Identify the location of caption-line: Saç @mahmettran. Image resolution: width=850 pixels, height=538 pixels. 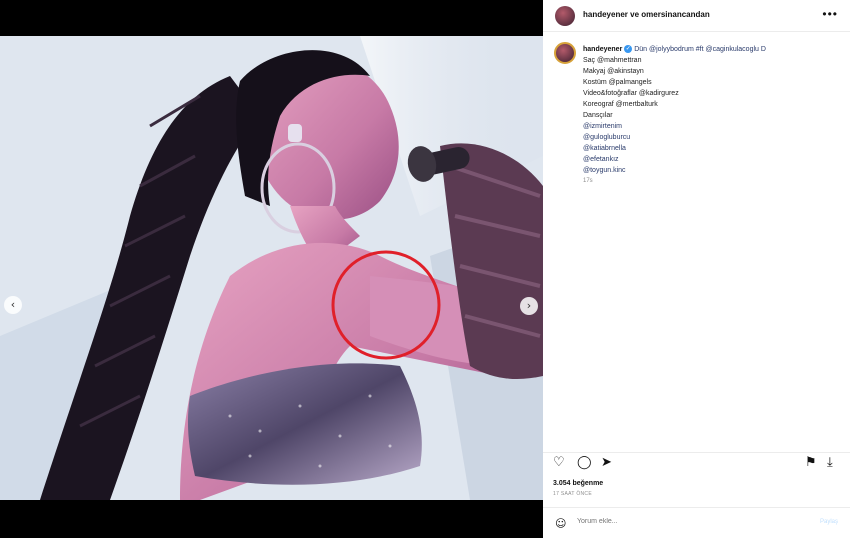
(612, 60).